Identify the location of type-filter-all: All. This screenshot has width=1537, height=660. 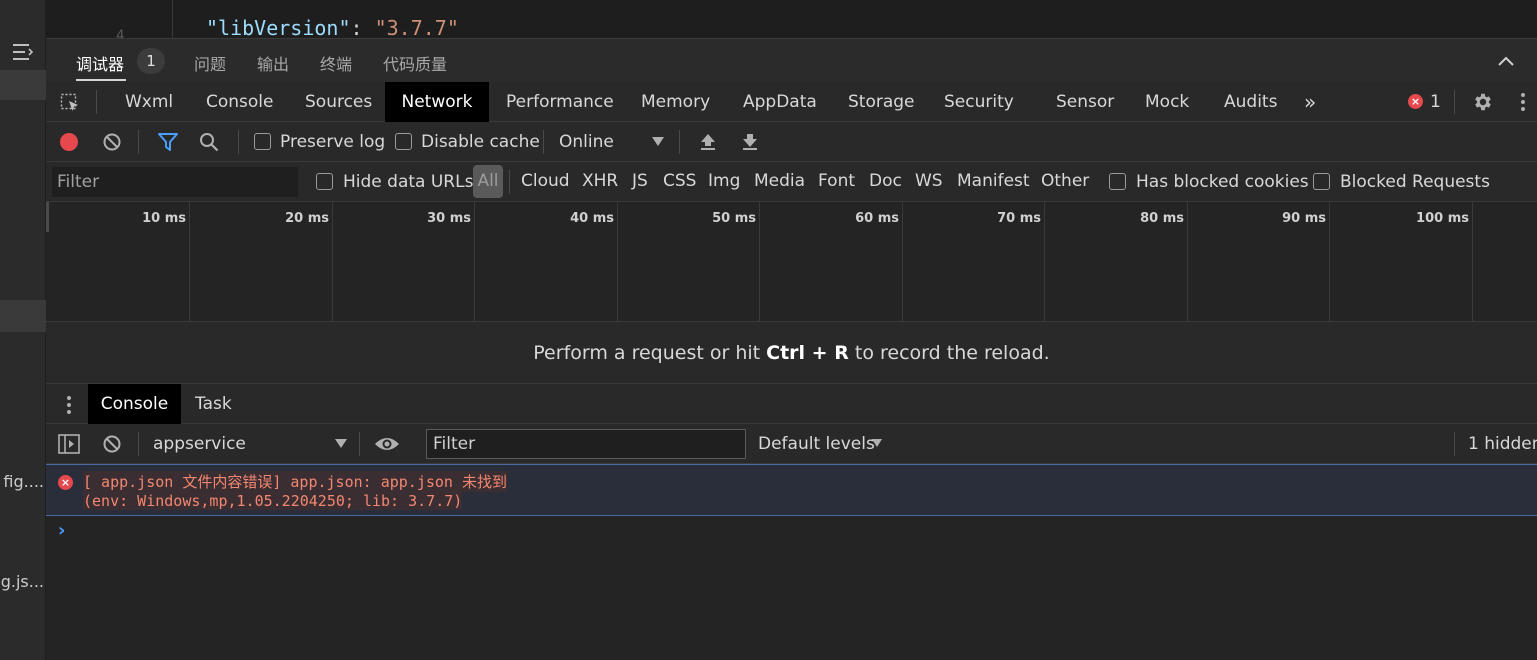
(488, 181).